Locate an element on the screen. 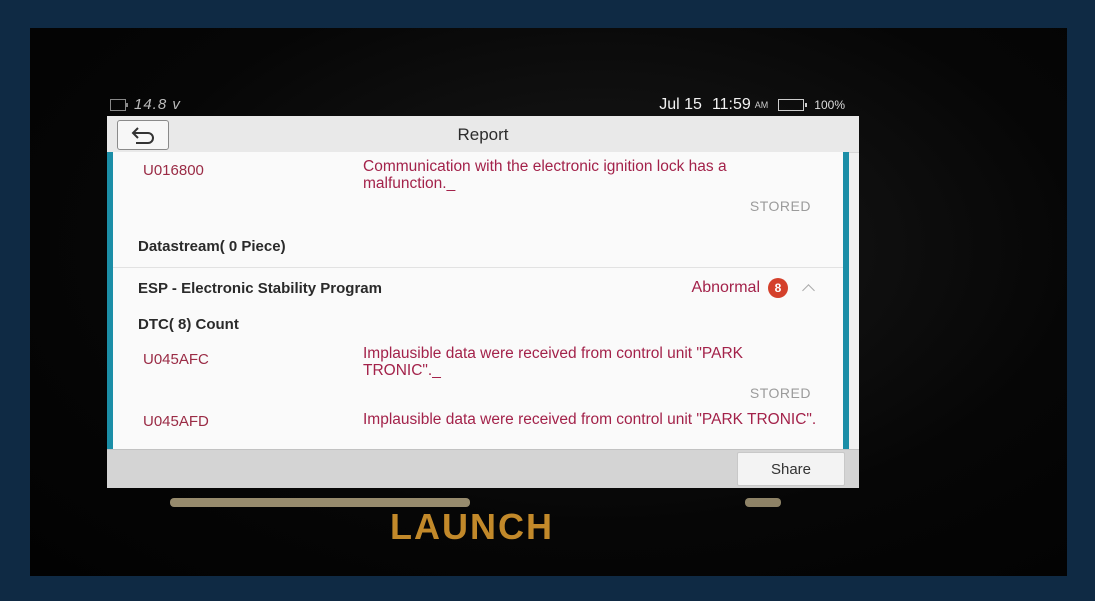  module-name: ESP - Electronic Stability Program is located at coordinates (260, 288).